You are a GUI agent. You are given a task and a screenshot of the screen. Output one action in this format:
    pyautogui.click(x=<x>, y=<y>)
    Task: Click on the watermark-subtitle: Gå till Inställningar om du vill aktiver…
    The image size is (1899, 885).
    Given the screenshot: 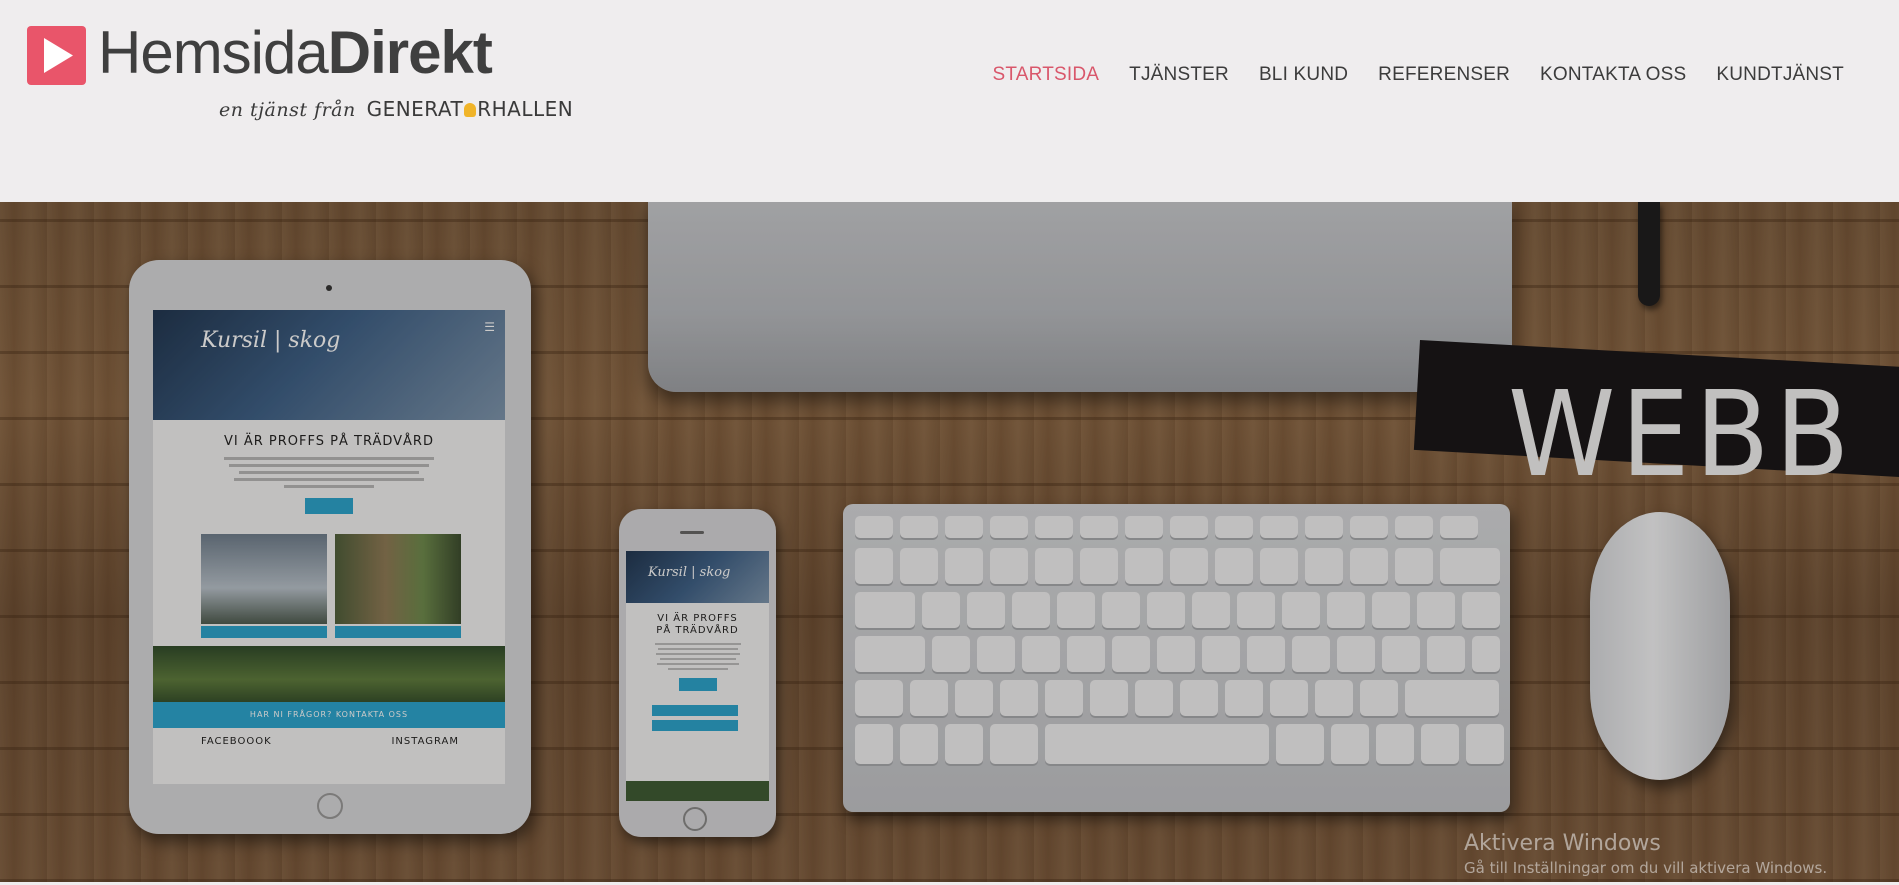 What is the action you would take?
    pyautogui.click(x=1646, y=868)
    